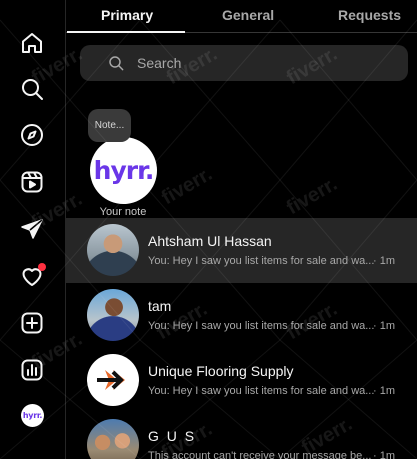  What do you see at coordinates (160, 306) in the screenshot?
I see `conversation-name: tam` at bounding box center [160, 306].